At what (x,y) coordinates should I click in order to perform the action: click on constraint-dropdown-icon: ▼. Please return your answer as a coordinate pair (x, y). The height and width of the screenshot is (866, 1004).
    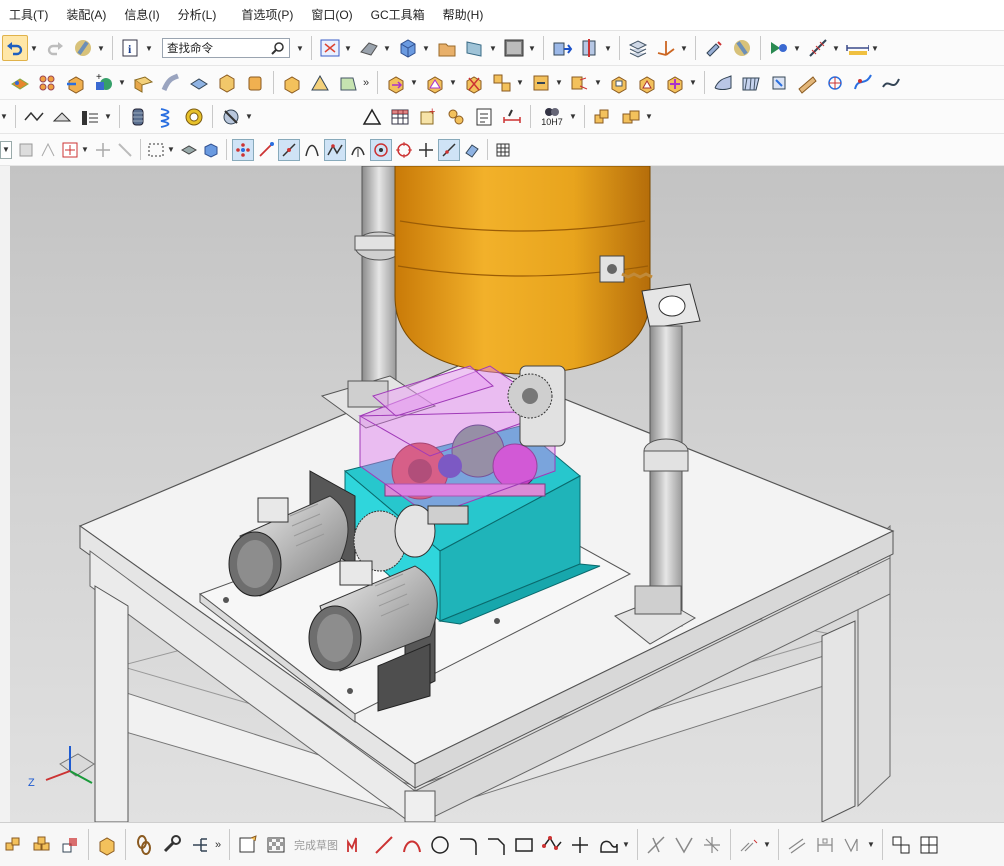
    Looking at the image, I should click on (453, 82).